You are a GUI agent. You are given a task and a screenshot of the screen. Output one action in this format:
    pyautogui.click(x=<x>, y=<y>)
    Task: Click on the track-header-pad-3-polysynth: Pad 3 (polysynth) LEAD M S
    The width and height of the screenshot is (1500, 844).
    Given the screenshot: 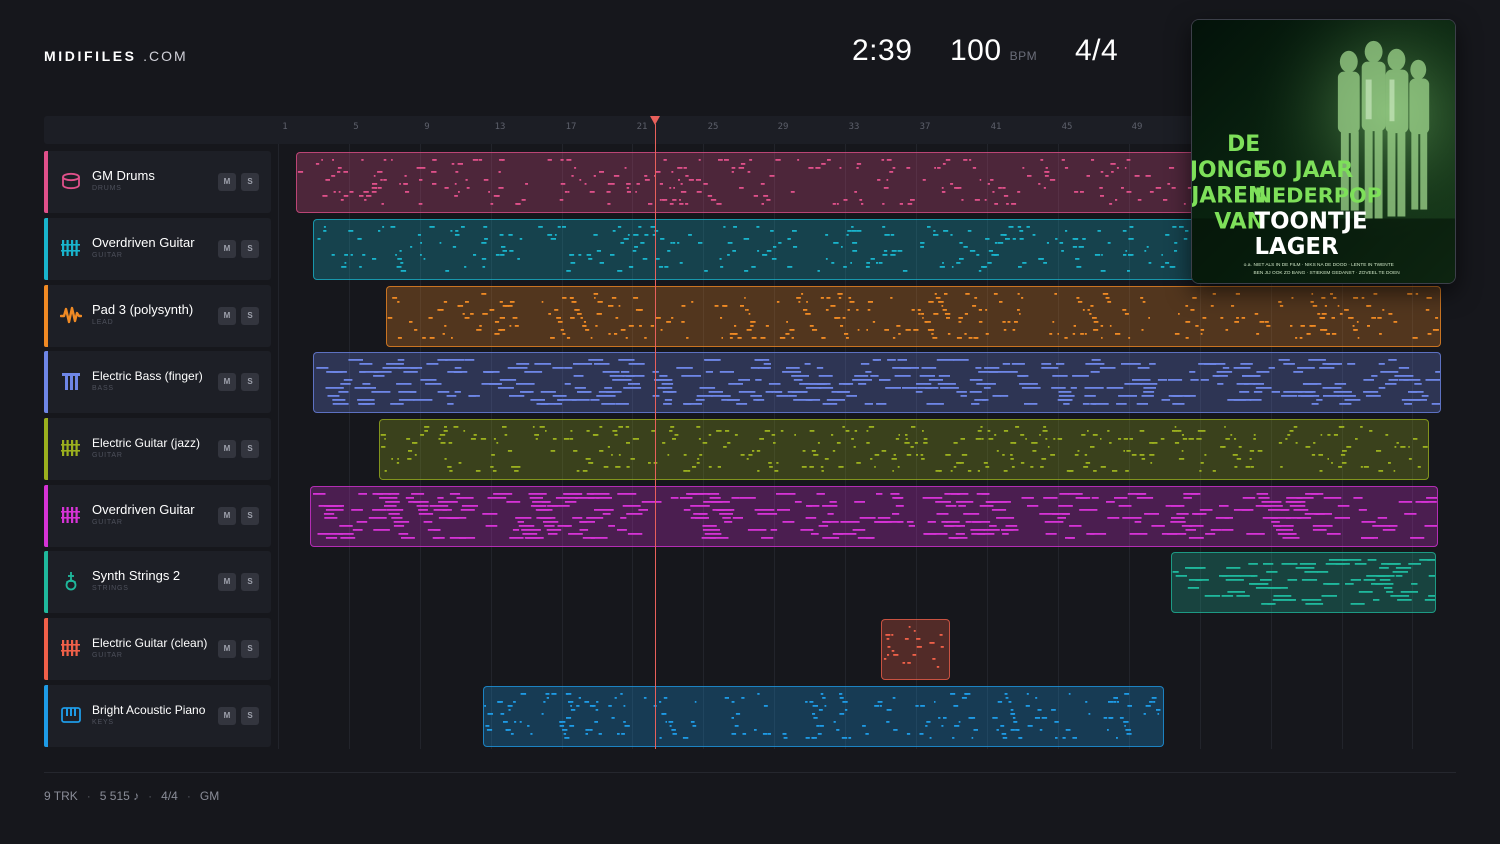 What is the action you would take?
    pyautogui.click(x=157, y=316)
    